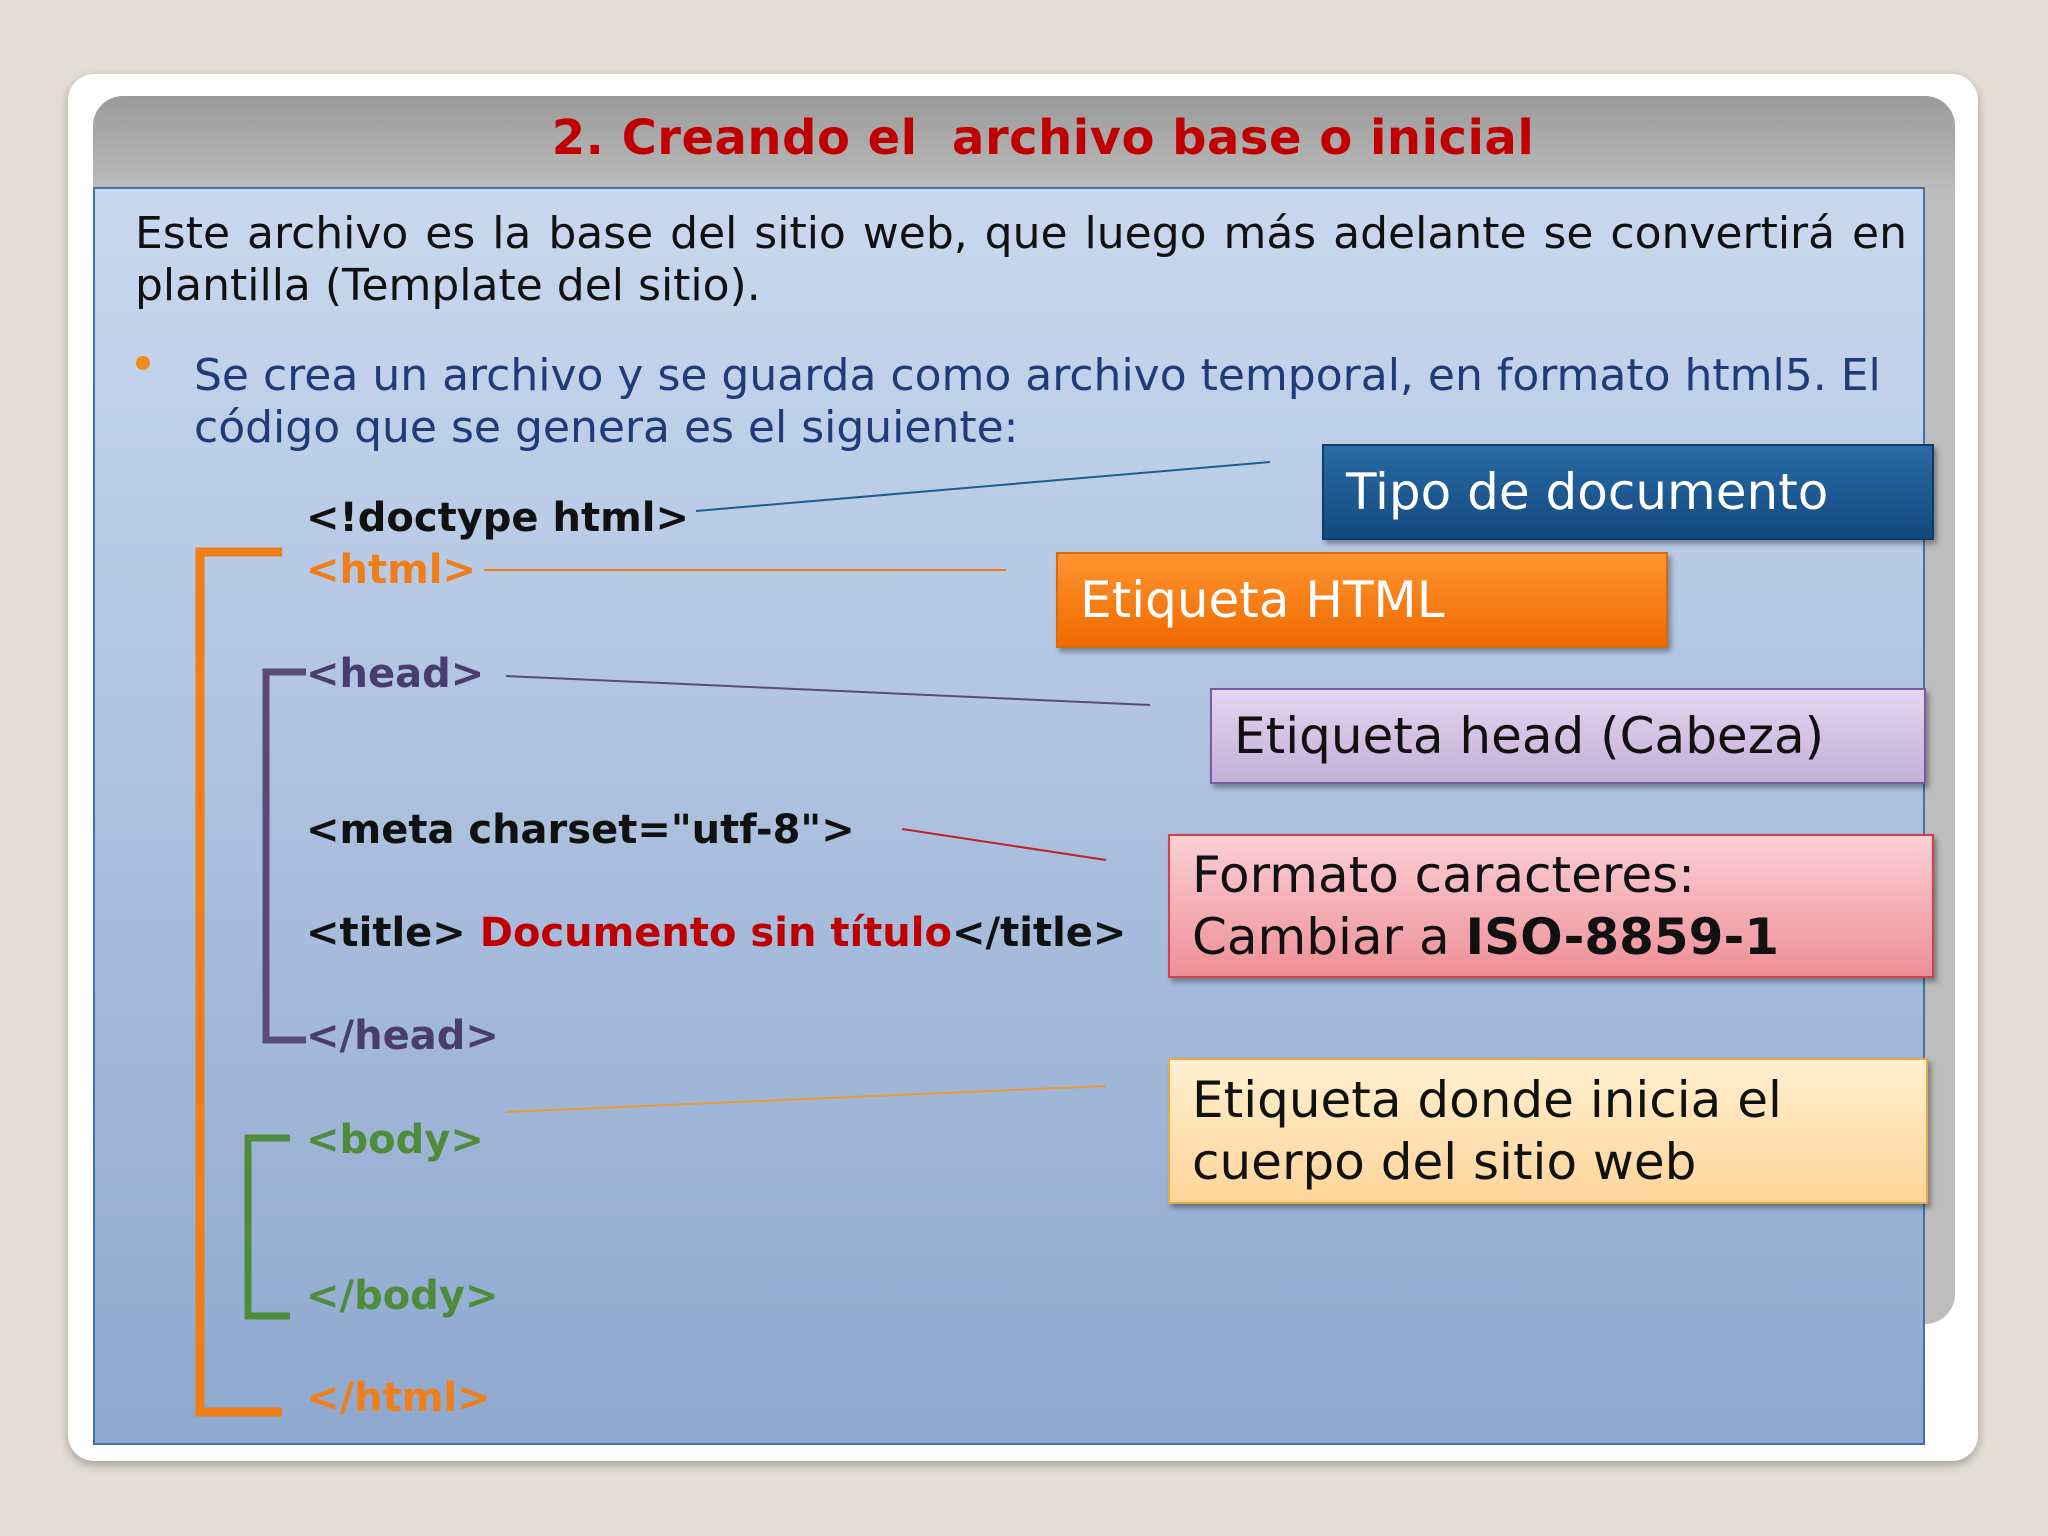  Describe the element at coordinates (1329, 937) in the screenshot. I see `callout-meta-prefix: Cambiar a` at that location.